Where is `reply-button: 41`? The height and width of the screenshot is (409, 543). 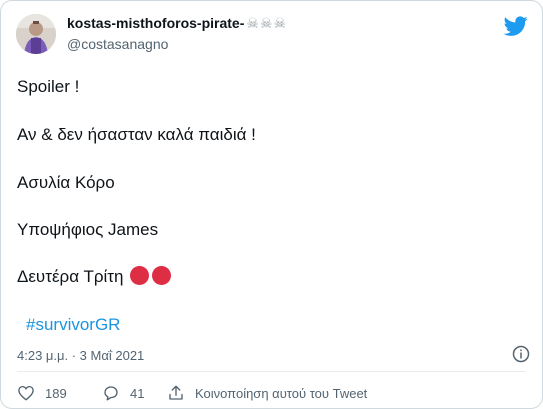 reply-button: 41 is located at coordinates (123, 393).